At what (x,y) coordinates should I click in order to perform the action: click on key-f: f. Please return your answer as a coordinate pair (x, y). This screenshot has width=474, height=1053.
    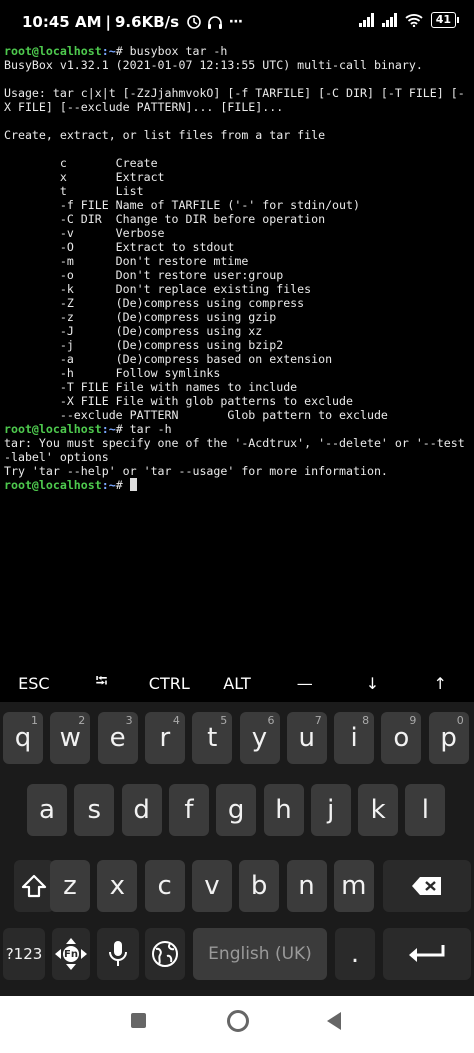
    Looking at the image, I should click on (188, 810).